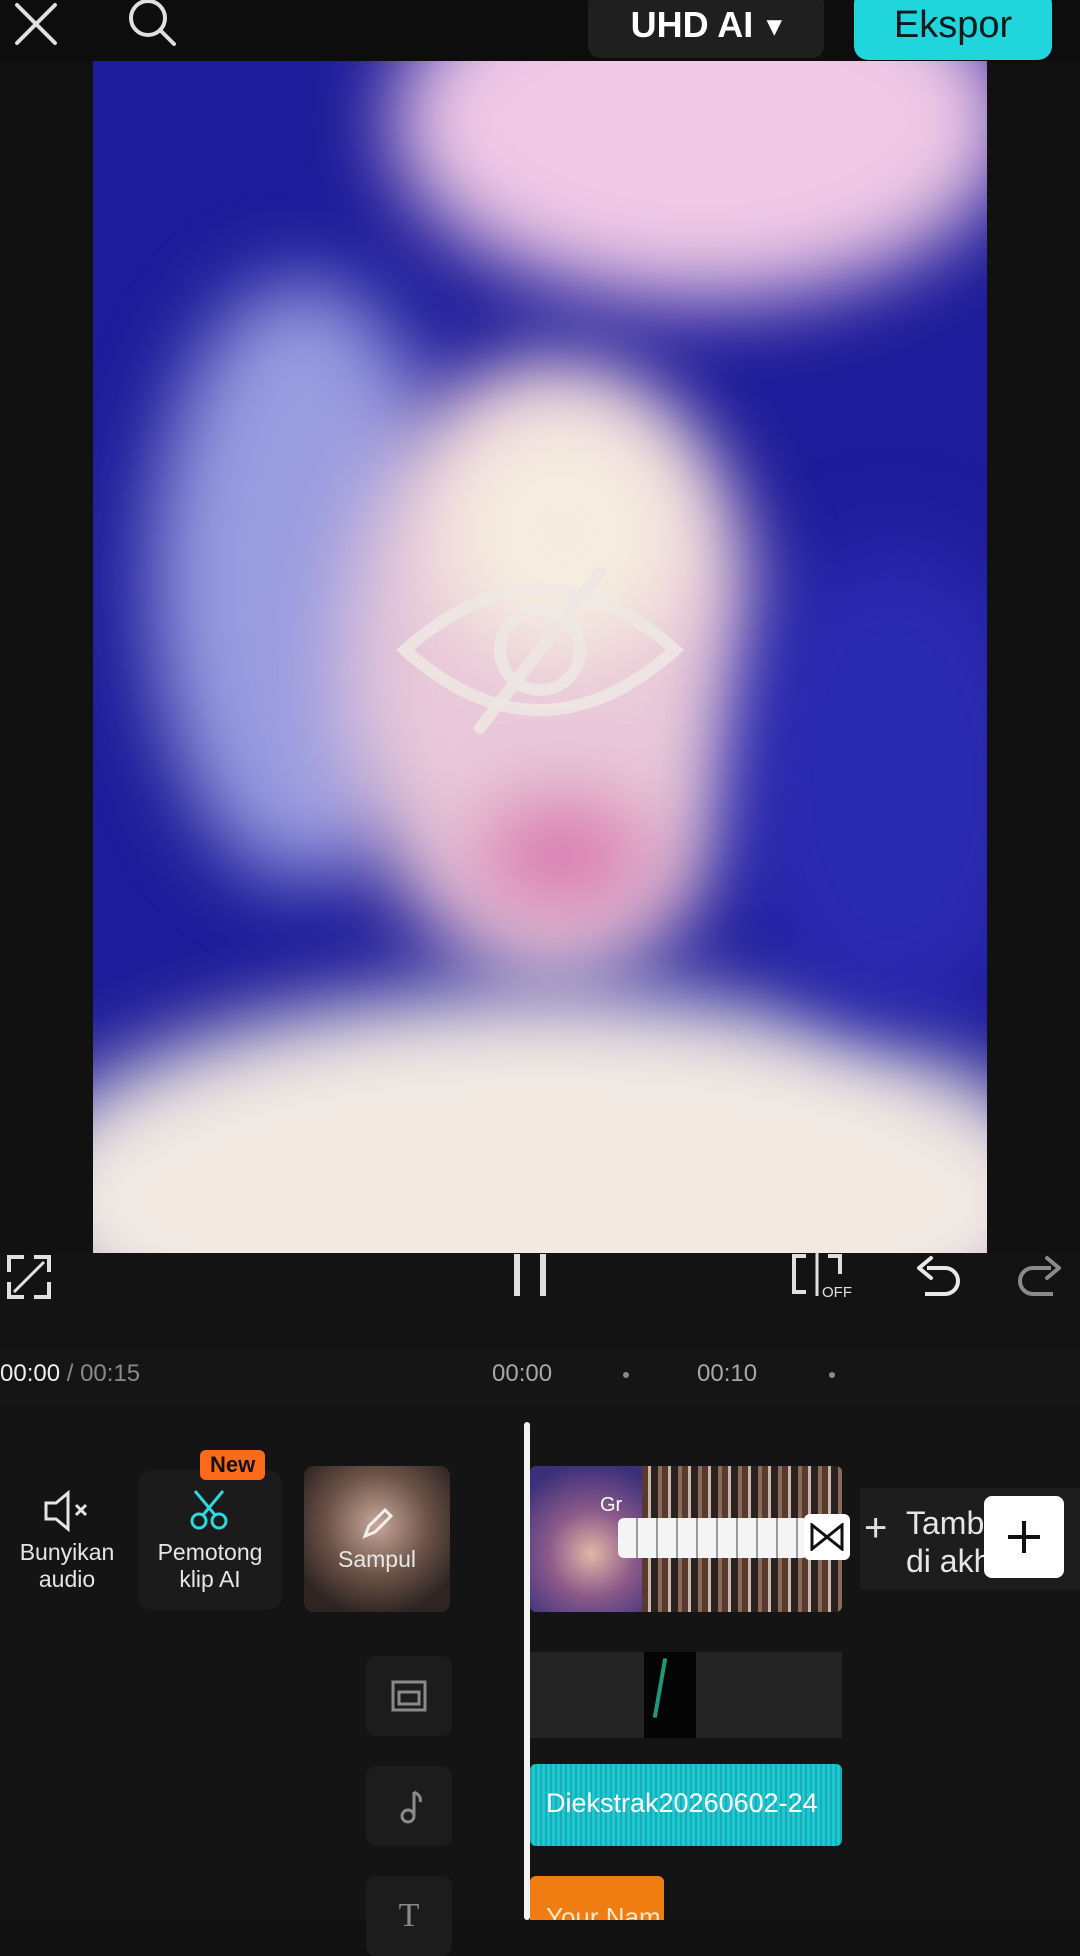 The height and width of the screenshot is (1956, 1080). I want to click on overlay-lane-button, so click(409, 1696).